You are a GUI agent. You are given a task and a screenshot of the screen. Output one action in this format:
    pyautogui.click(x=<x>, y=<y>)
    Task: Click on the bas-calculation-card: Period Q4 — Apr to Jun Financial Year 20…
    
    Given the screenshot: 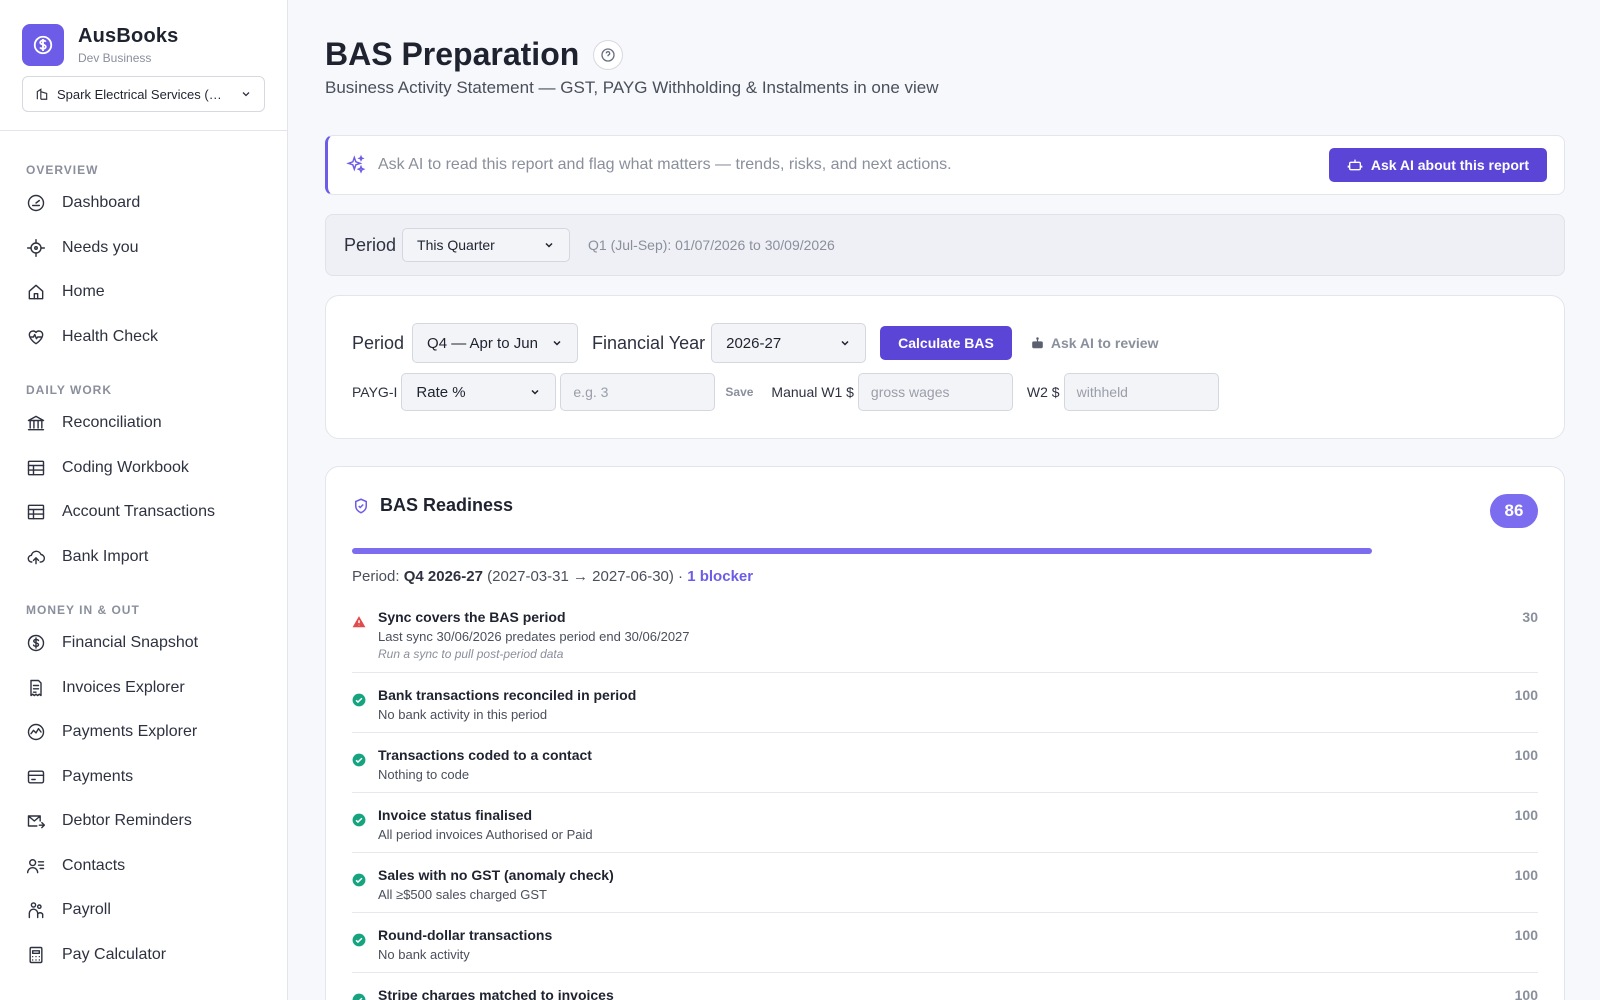 What is the action you would take?
    pyautogui.click(x=945, y=367)
    